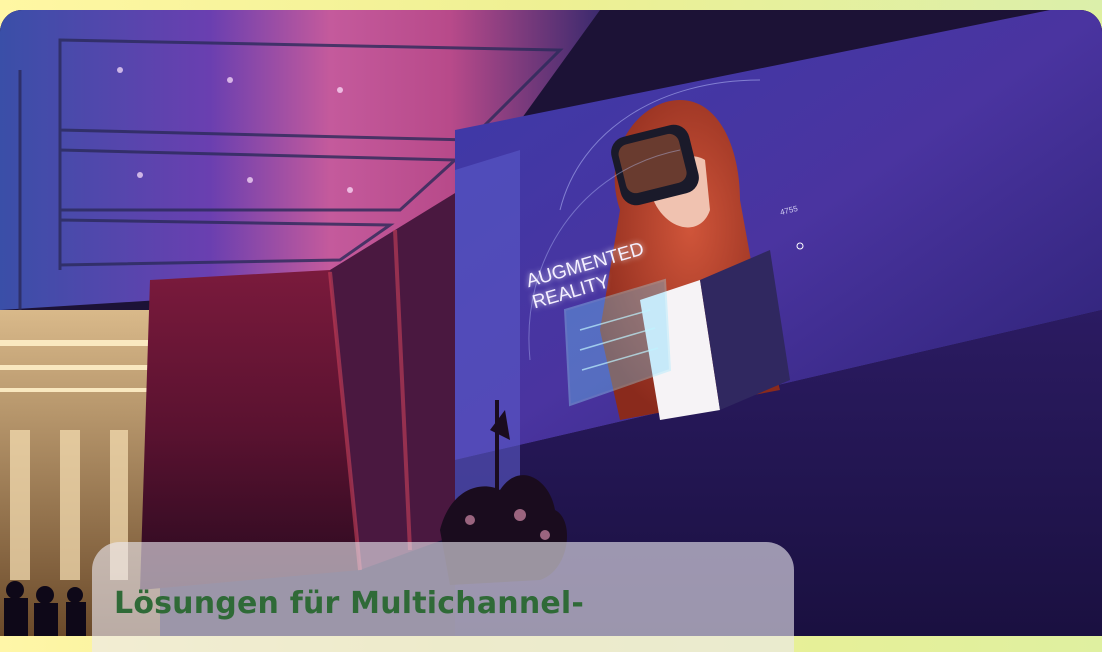 The height and width of the screenshot is (652, 1102). Describe the element at coordinates (551, 5) in the screenshot. I see `top-color-strip` at that location.